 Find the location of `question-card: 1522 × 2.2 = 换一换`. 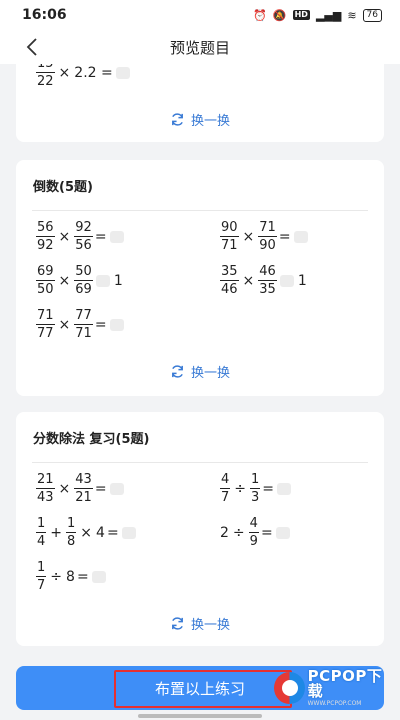

question-card: 1522 × 2.2 = 换一换 is located at coordinates (200, 103).